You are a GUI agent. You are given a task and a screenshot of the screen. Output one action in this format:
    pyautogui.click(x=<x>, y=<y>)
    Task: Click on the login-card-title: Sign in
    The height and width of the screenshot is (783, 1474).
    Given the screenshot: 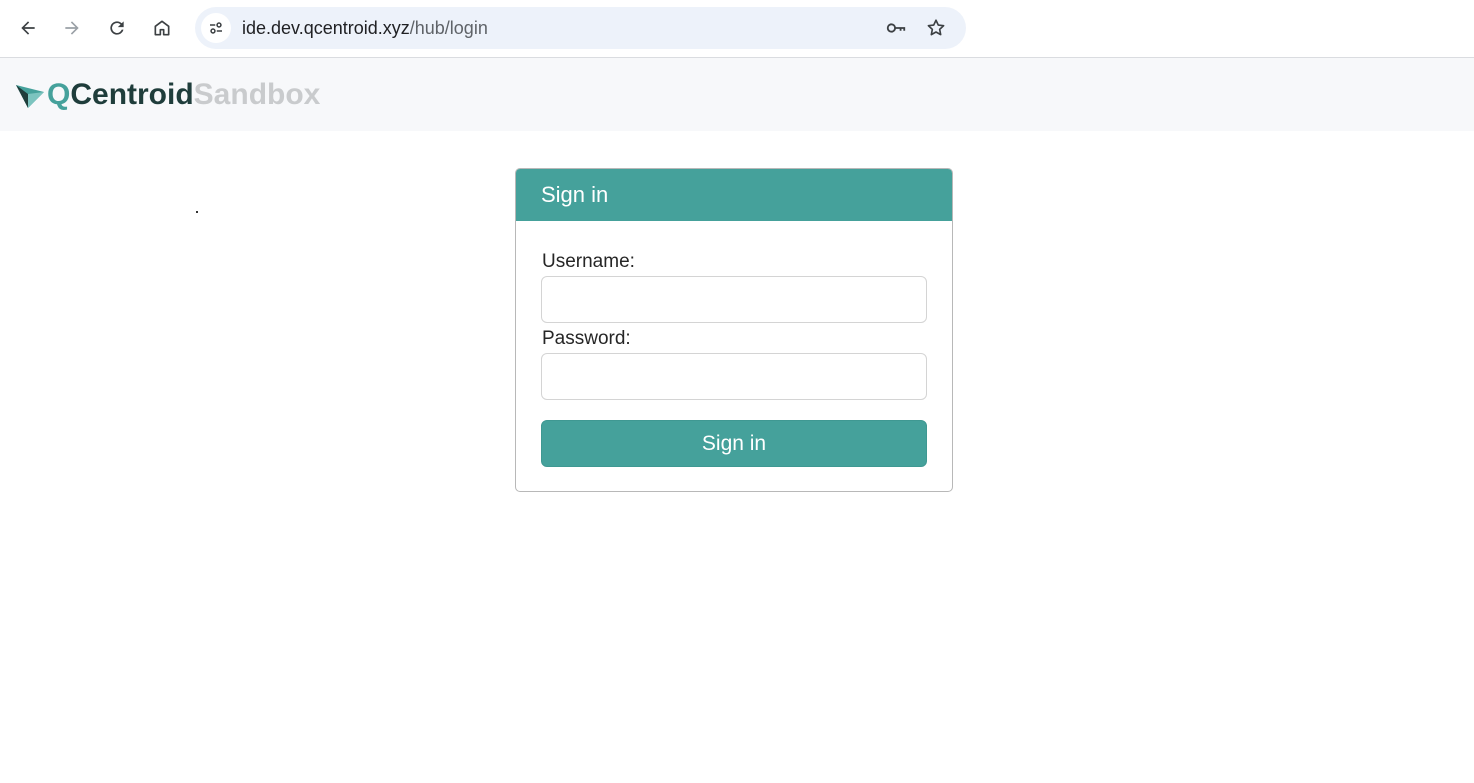 What is the action you would take?
    pyautogui.click(x=734, y=195)
    